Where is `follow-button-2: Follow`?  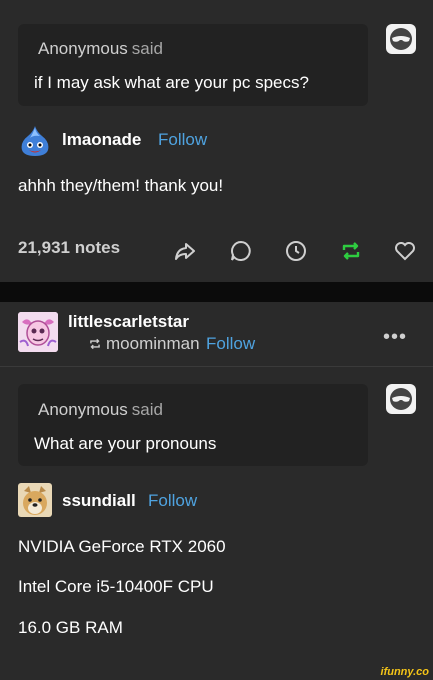 follow-button-2: Follow is located at coordinates (230, 344).